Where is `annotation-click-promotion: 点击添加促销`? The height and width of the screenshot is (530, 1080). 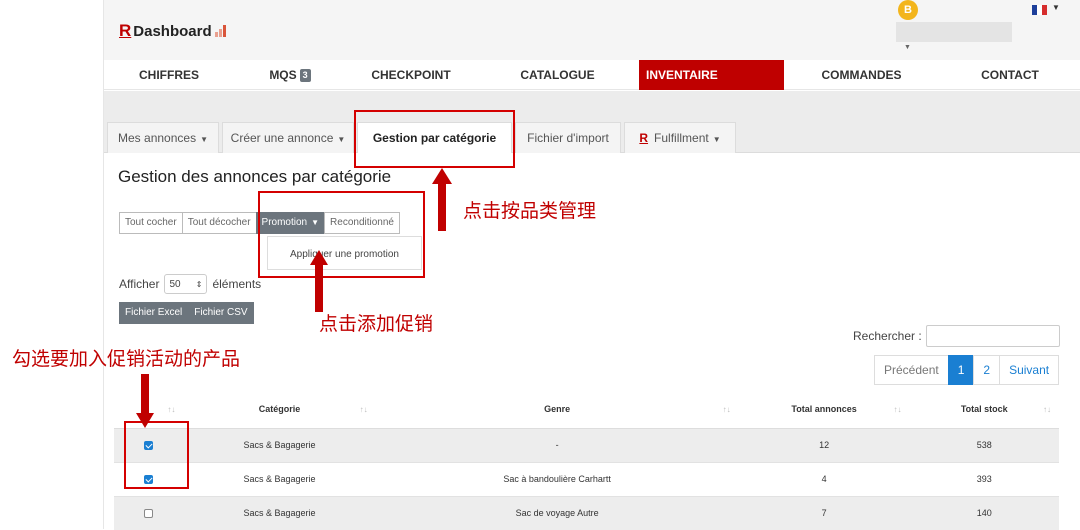
annotation-click-promotion: 点击添加促销 is located at coordinates (376, 324).